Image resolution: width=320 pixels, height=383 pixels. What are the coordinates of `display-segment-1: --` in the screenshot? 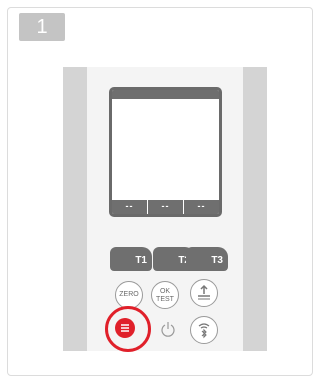 It's located at (129, 206).